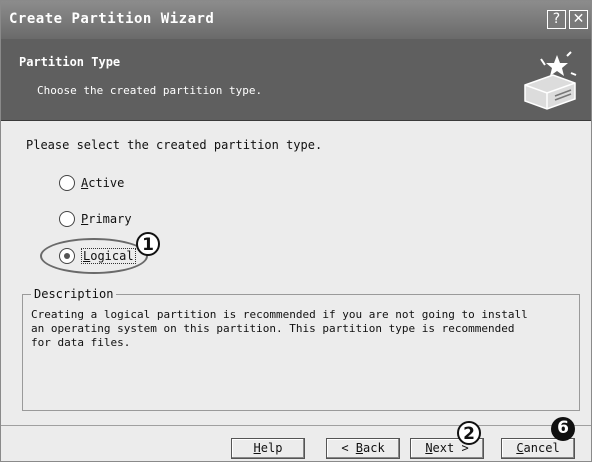 The image size is (592, 462). I want to click on radio-label-active: Active, so click(103, 183).